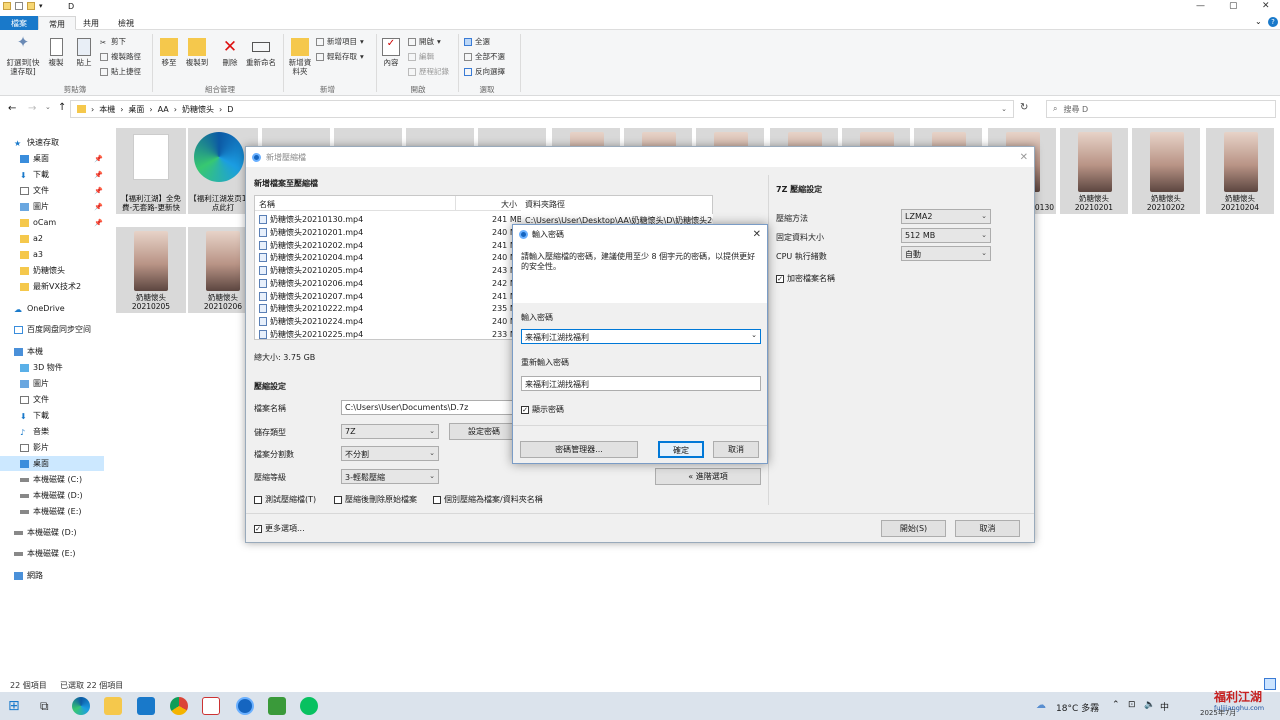  I want to click on up-arrow-icon: ↑, so click(62, 107).